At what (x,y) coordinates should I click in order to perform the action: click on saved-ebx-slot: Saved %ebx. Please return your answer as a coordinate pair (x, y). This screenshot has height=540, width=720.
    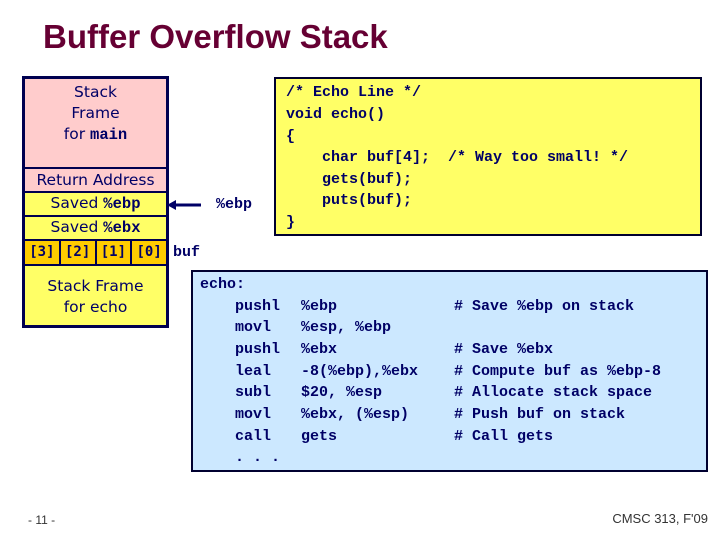
    Looking at the image, I should click on (95, 228).